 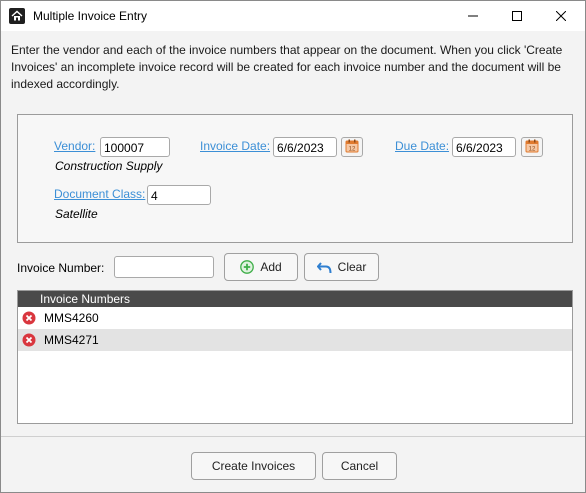 What do you see at coordinates (135, 147) in the screenshot?
I see `vendor-field: 100007` at bounding box center [135, 147].